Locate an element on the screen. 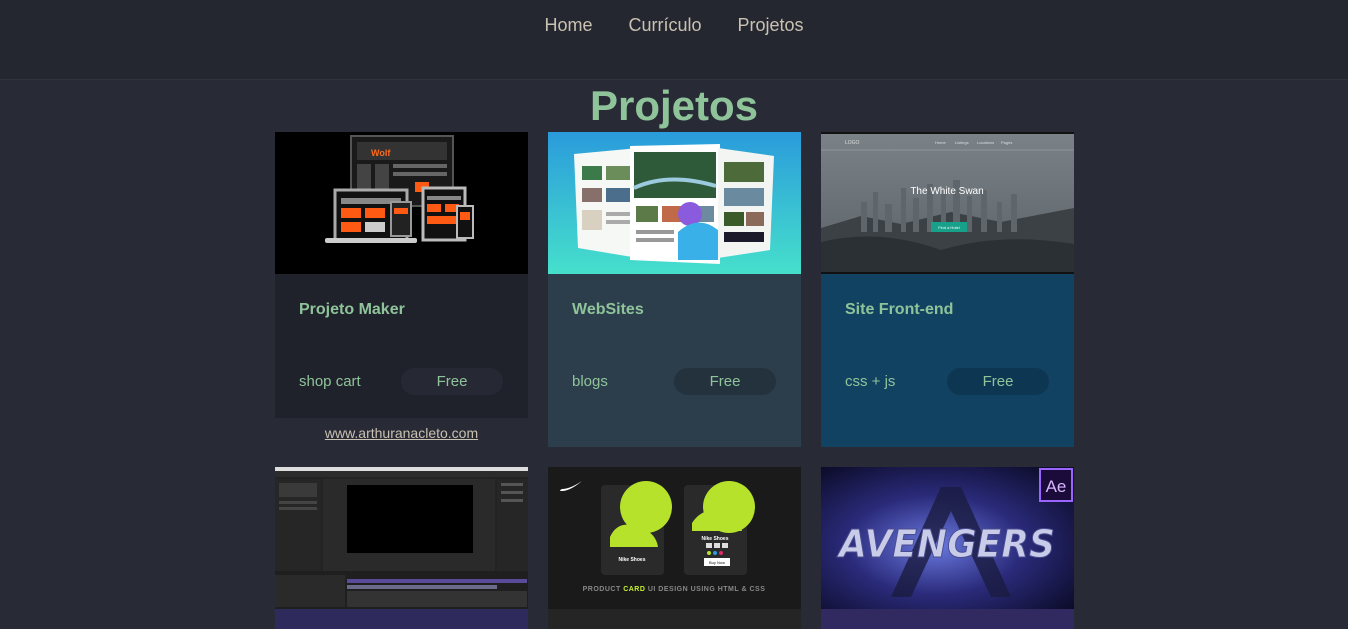 Image resolution: width=1348 pixels, height=629 pixels. nav-link-curriculo: Currículo is located at coordinates (664, 25).